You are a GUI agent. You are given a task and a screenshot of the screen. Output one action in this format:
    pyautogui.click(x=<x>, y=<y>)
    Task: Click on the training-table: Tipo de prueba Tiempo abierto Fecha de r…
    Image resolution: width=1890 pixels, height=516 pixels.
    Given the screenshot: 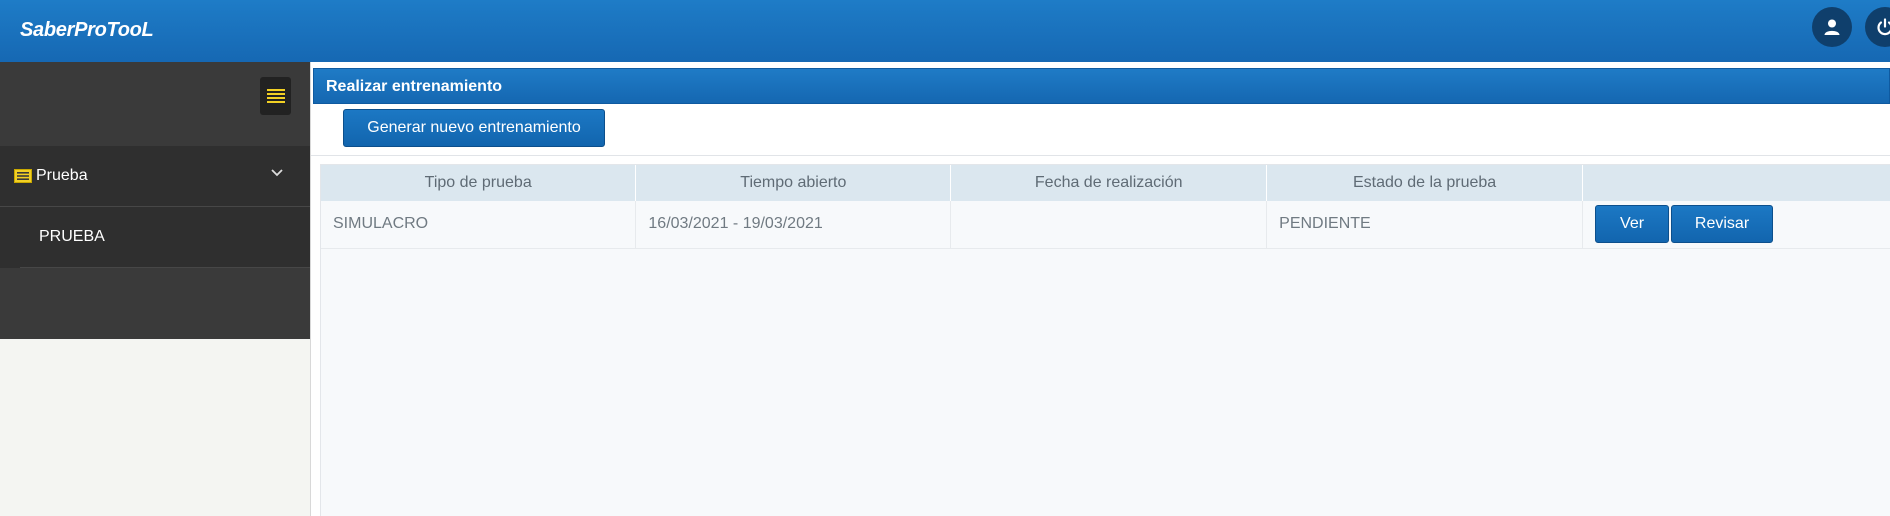 What is the action you would take?
    pyautogui.click(x=1105, y=207)
    